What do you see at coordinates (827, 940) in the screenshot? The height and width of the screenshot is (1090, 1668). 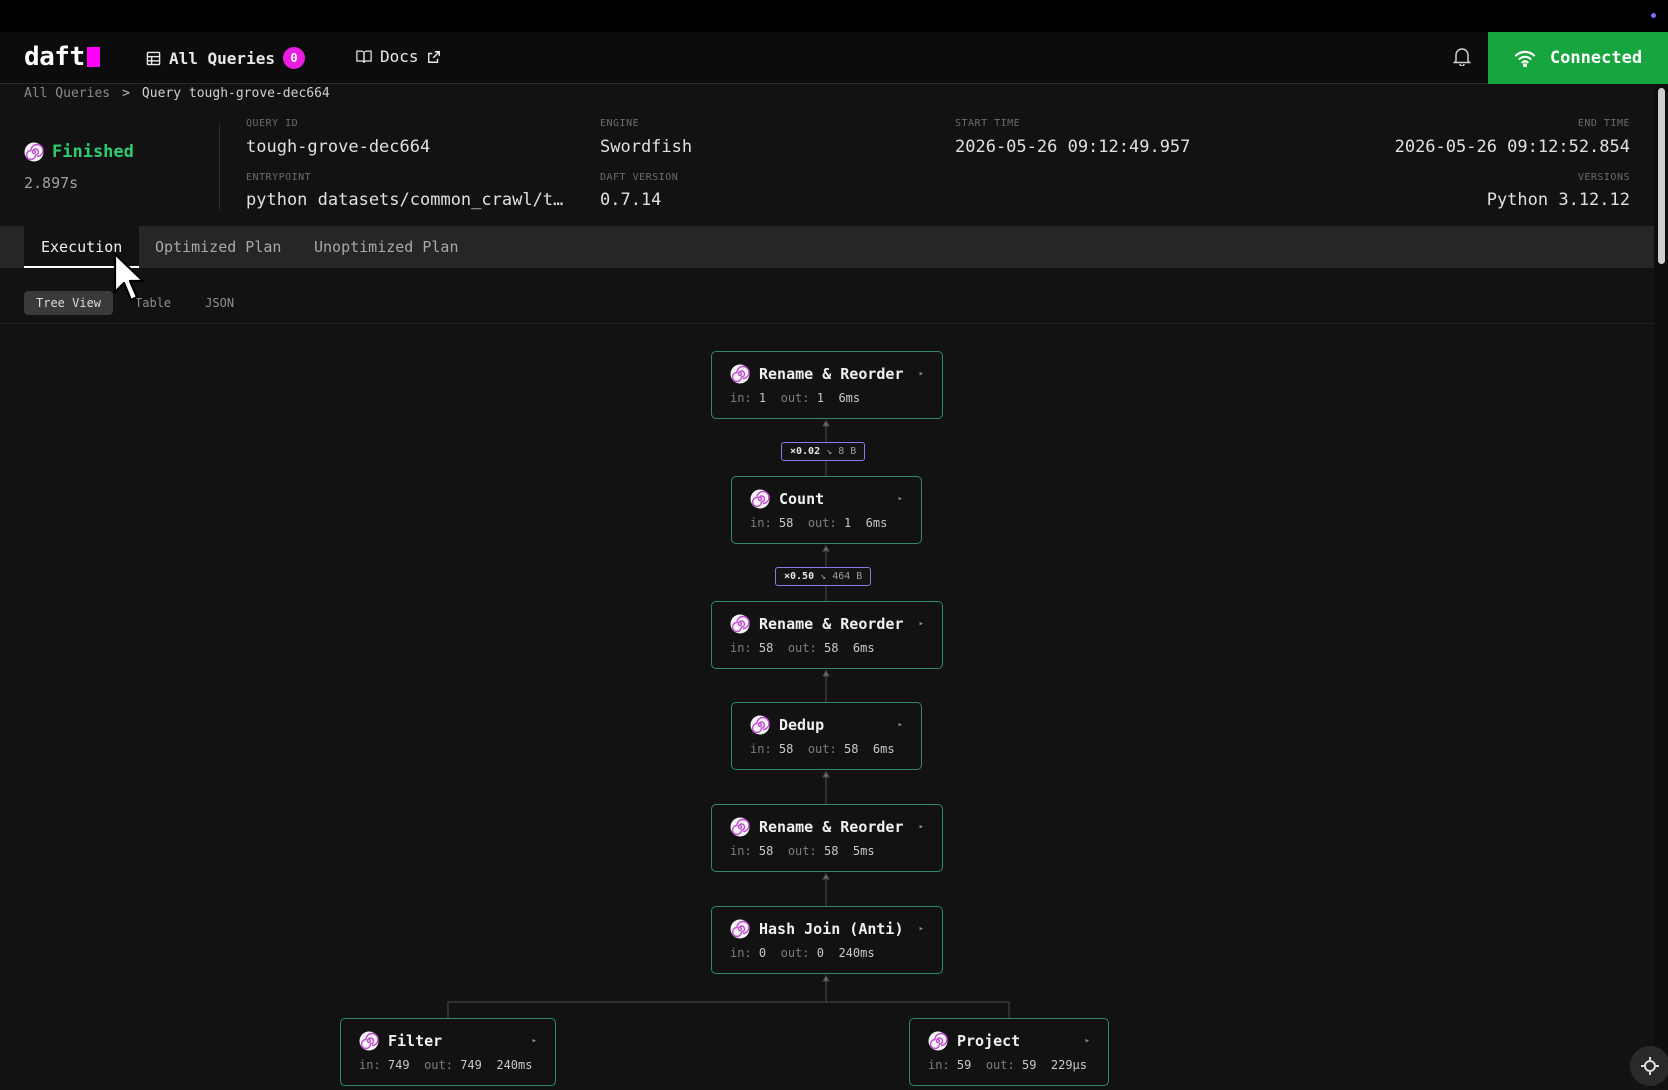 I see `plan-node: Hash Join (Anti) ▸ in: 0 out: 0 240ms` at bounding box center [827, 940].